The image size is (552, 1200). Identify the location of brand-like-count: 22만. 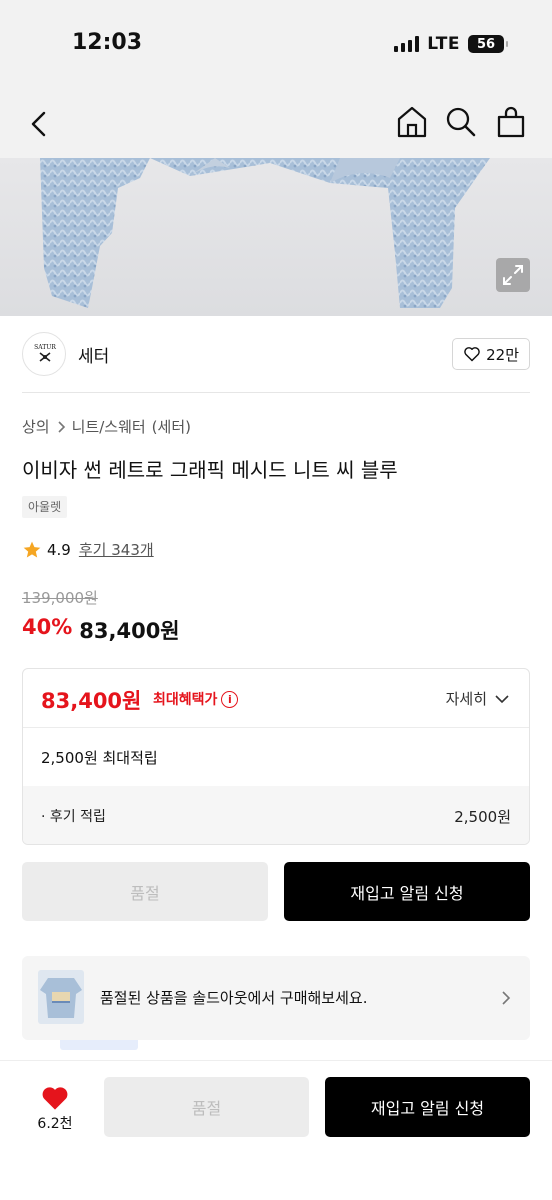
(502, 354).